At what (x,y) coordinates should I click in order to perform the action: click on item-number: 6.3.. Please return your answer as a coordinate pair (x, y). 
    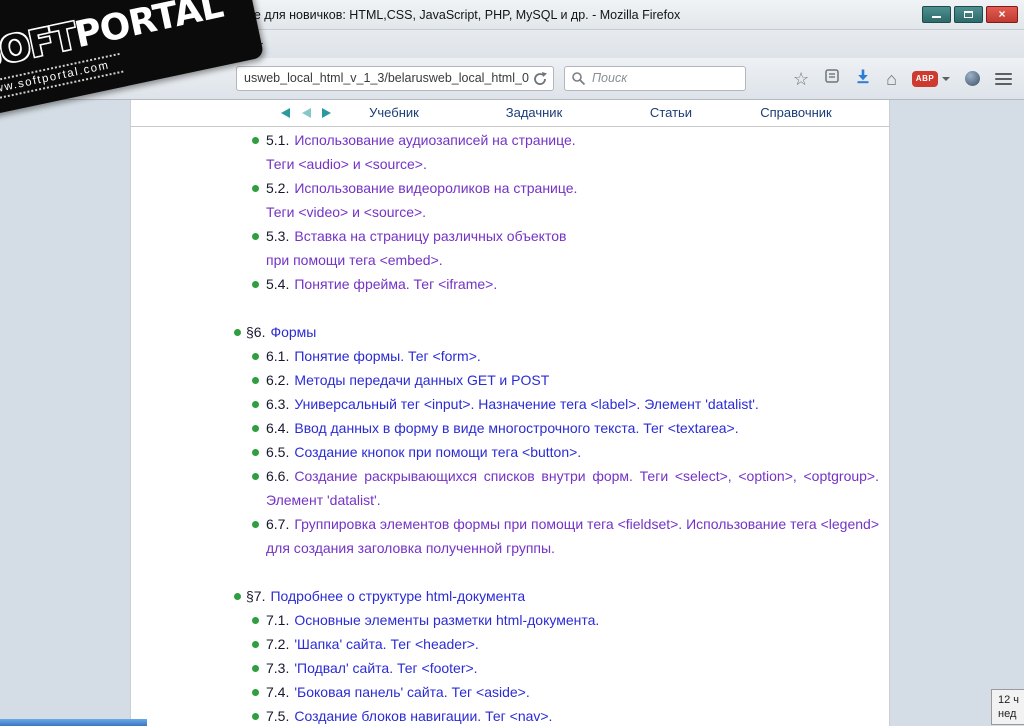
    Looking at the image, I should click on (278, 404).